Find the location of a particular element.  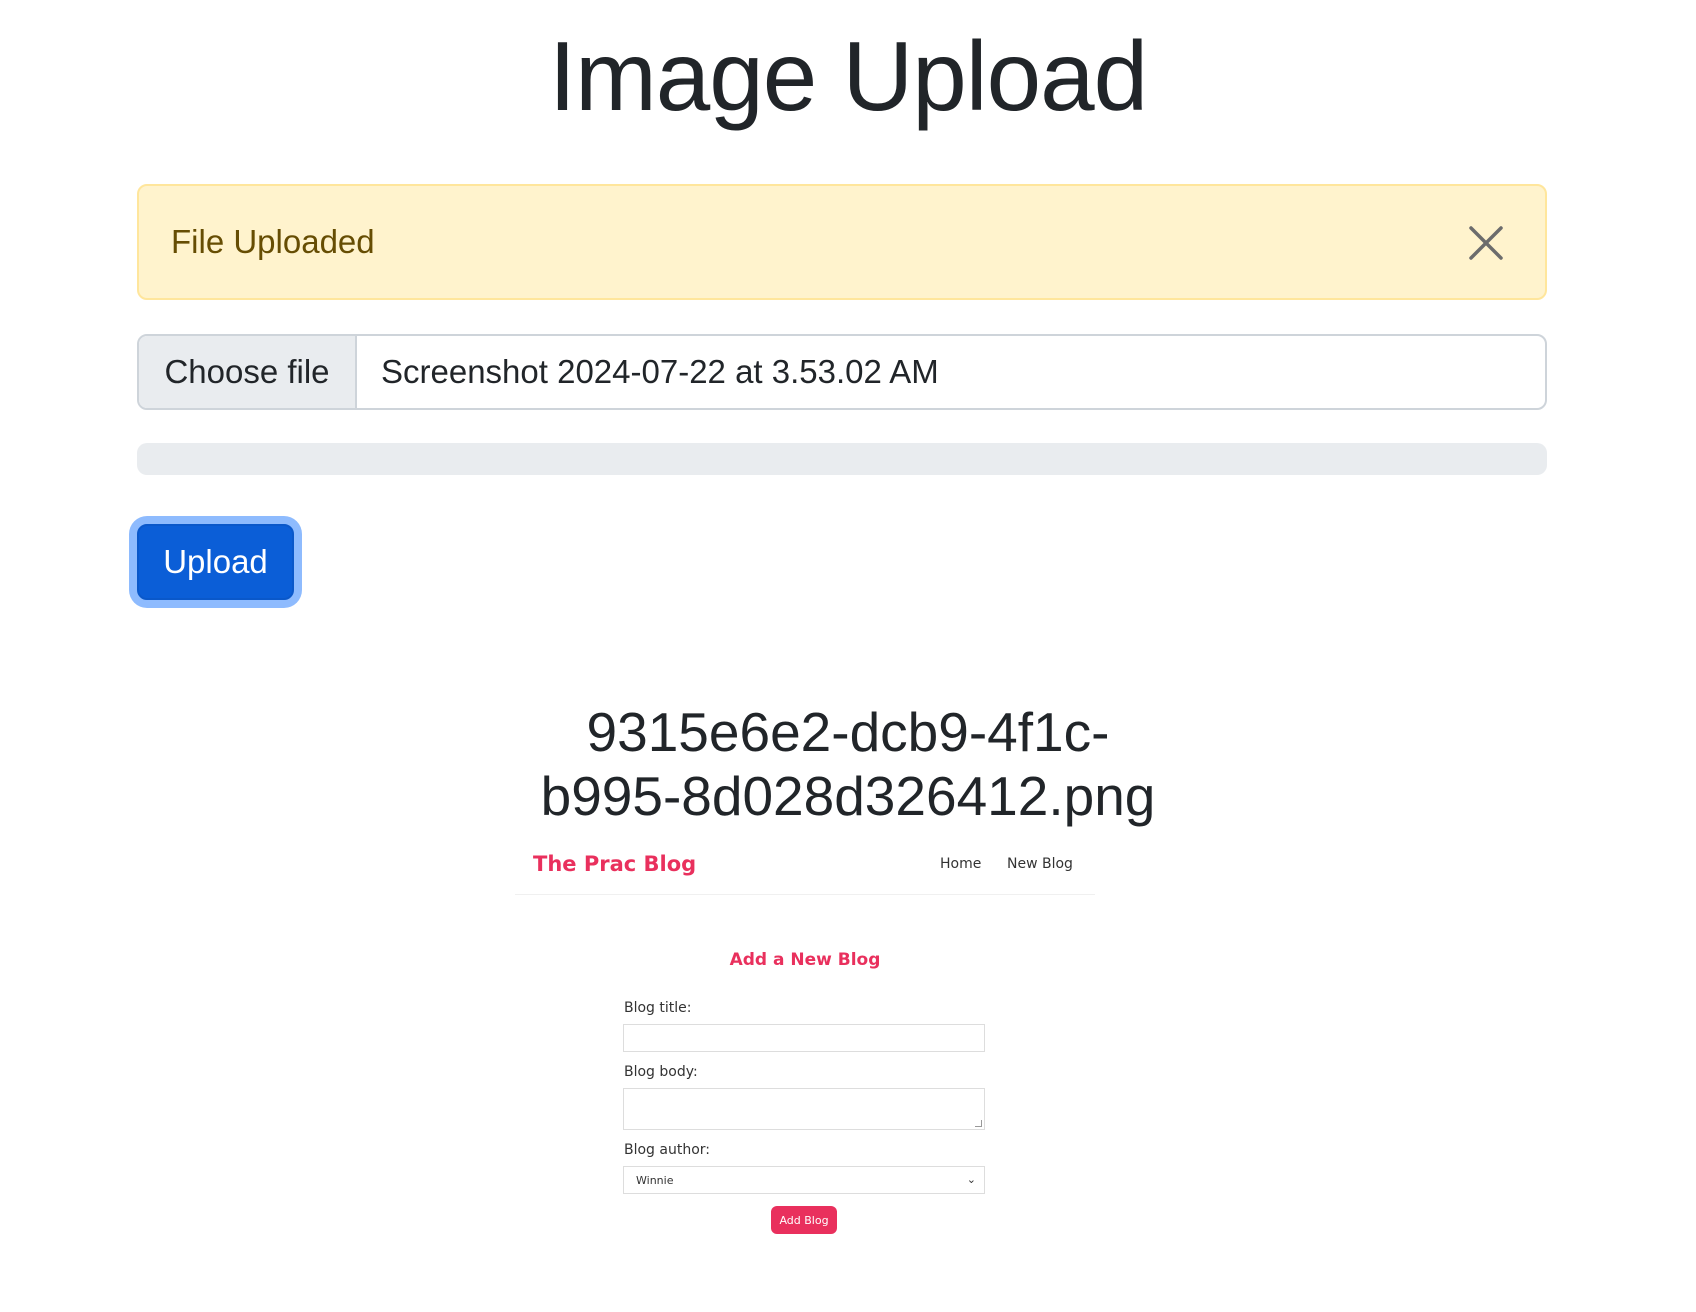

choose-file-button: Choose file is located at coordinates (248, 372).